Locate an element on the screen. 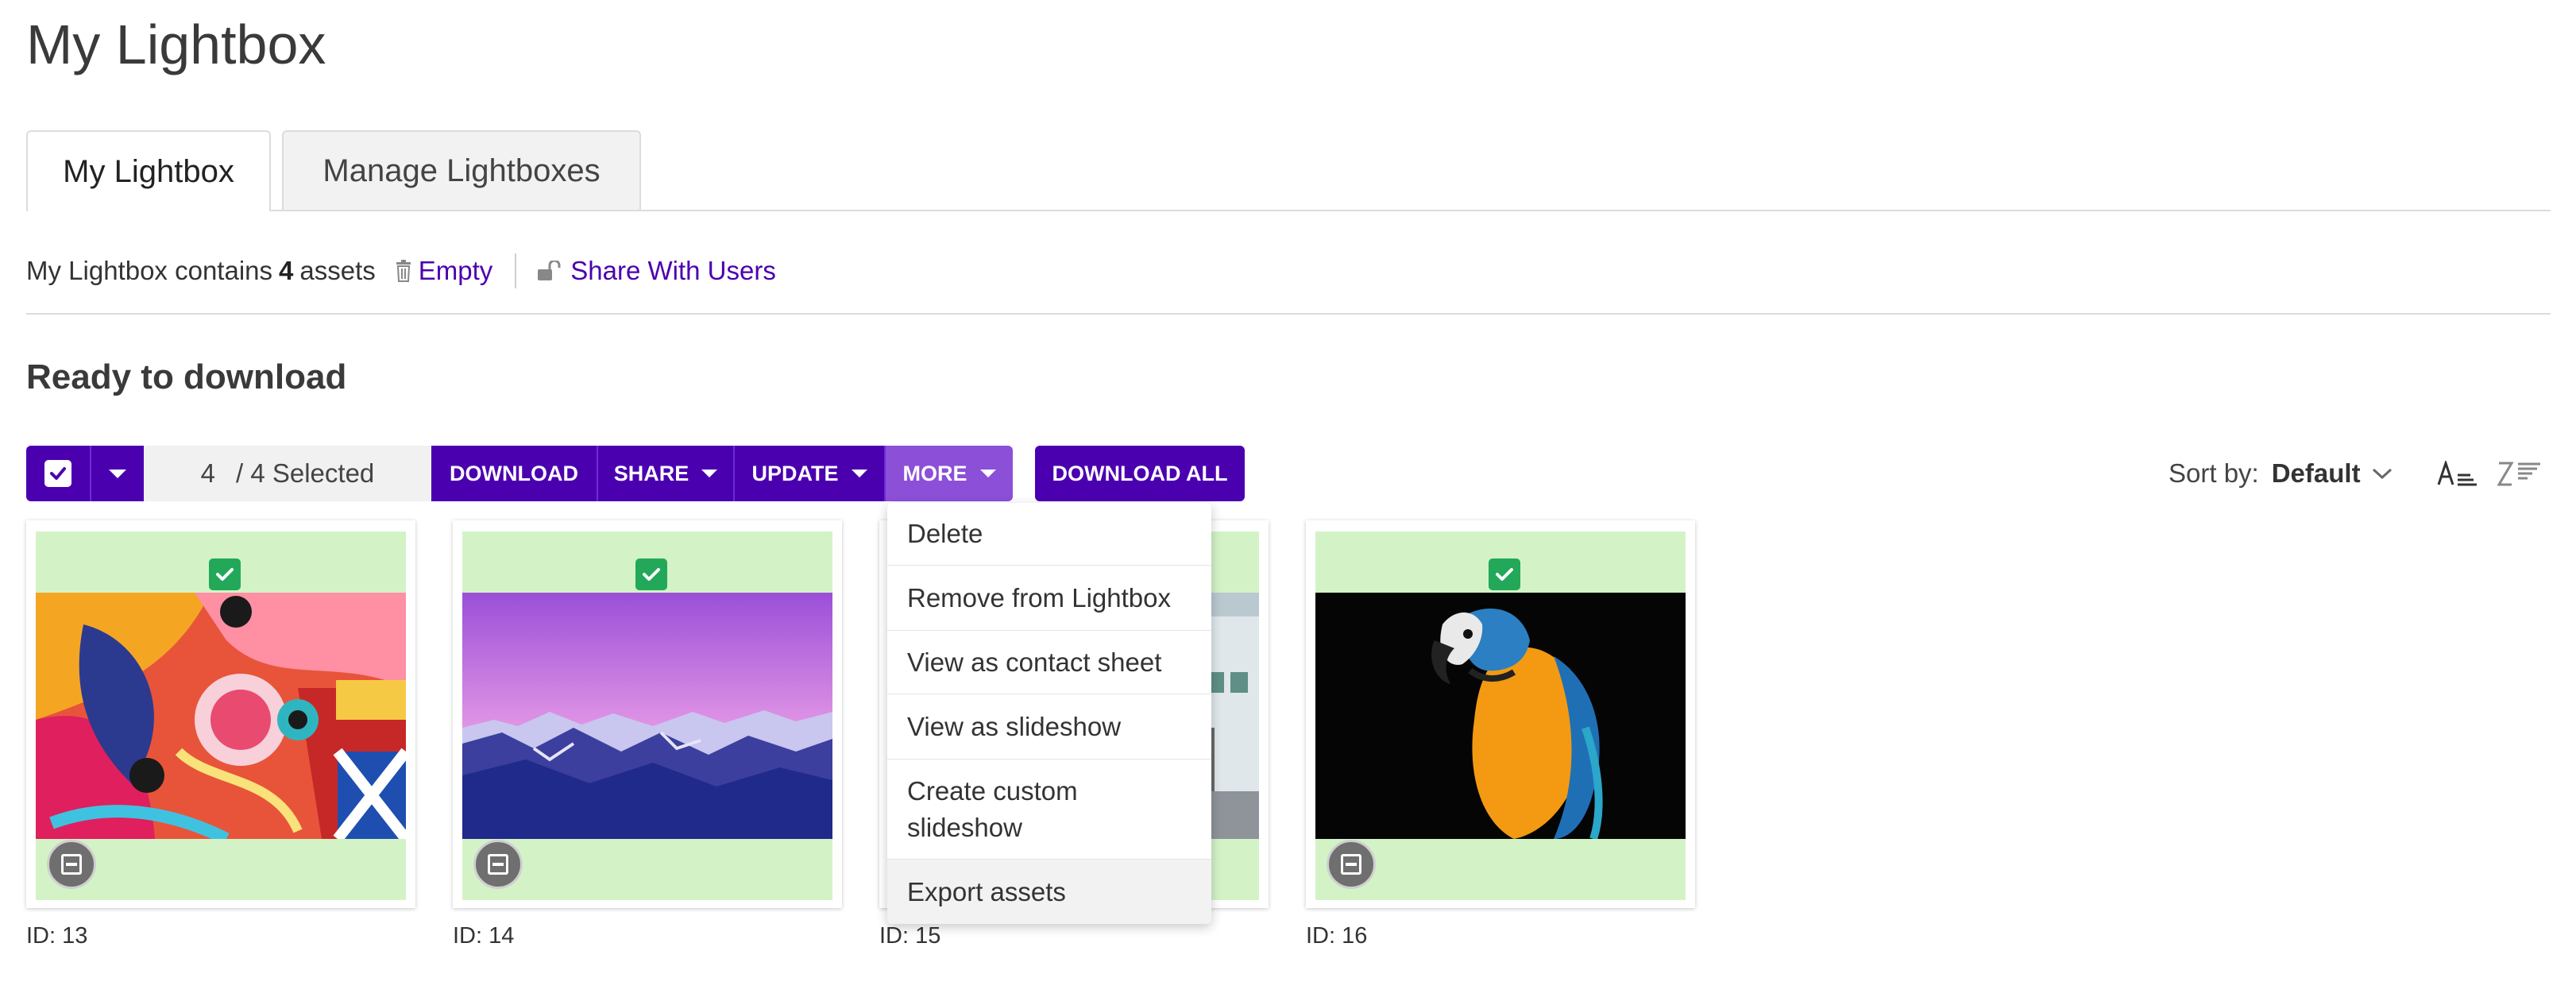  menu-item-export-assets: Export assets is located at coordinates (1049, 891).